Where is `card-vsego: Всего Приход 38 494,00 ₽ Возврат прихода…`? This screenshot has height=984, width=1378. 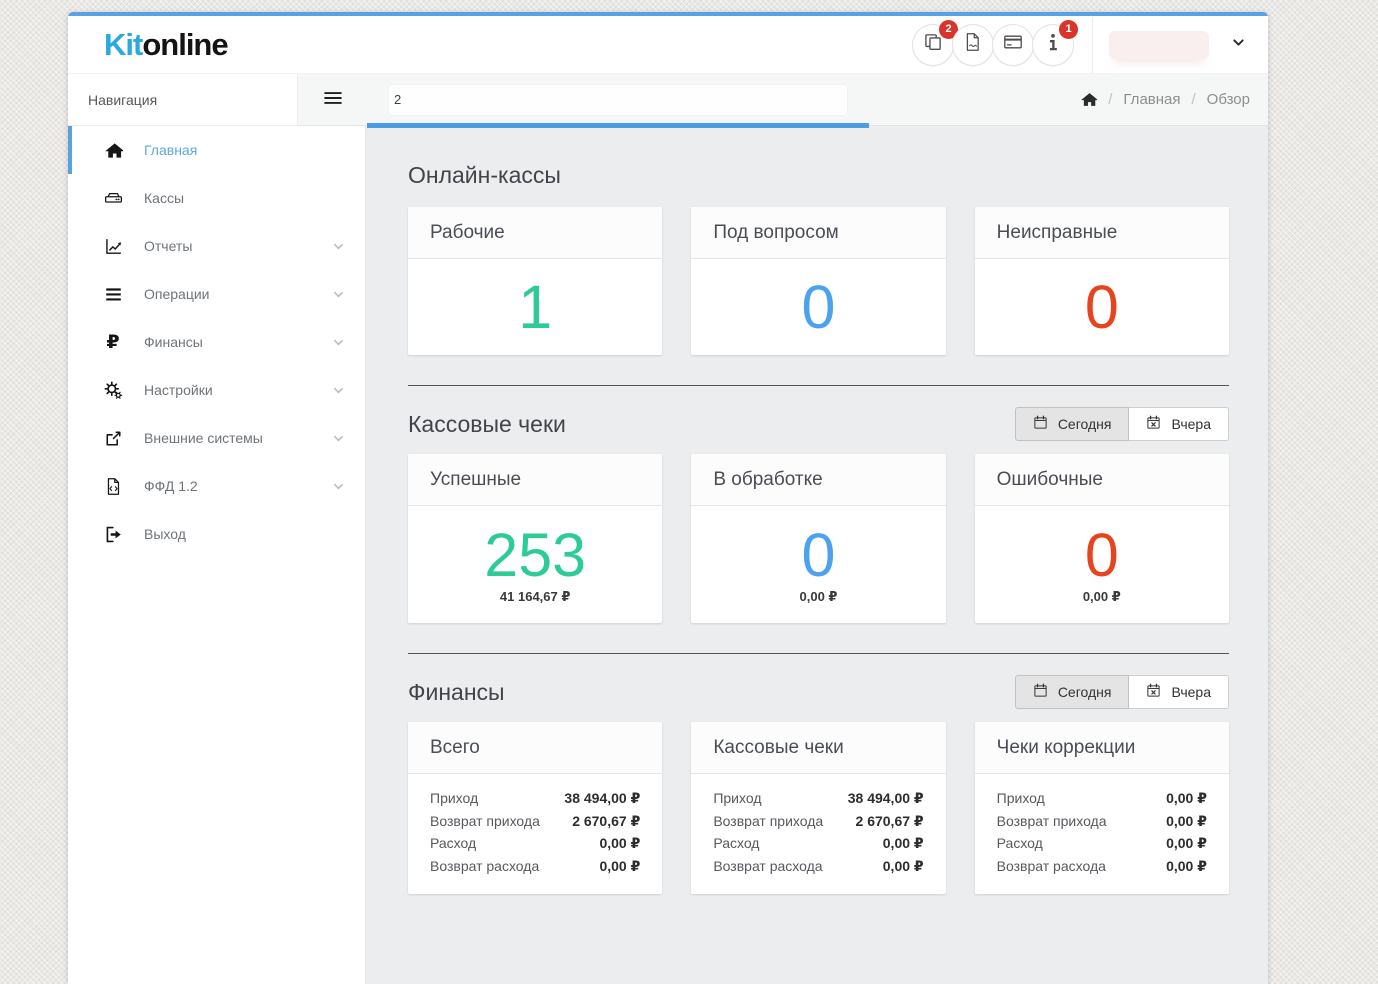 card-vsego: Всего Приход 38 494,00 ₽ Возврат прихода… is located at coordinates (535, 808).